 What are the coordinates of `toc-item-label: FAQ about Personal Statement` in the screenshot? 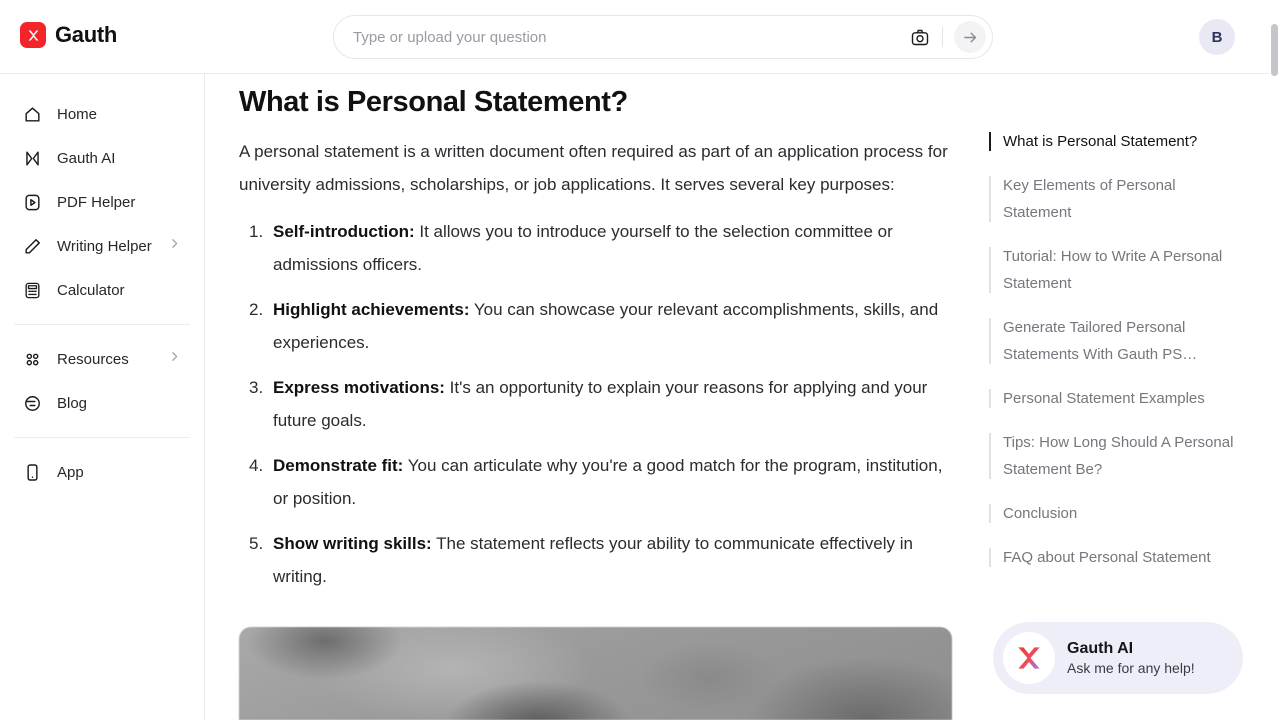 It's located at (1107, 557).